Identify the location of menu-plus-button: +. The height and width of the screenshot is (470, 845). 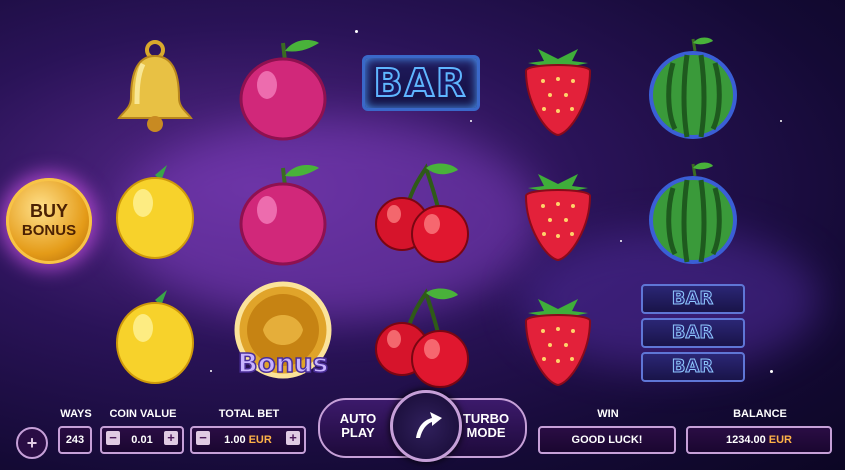
(32, 443).